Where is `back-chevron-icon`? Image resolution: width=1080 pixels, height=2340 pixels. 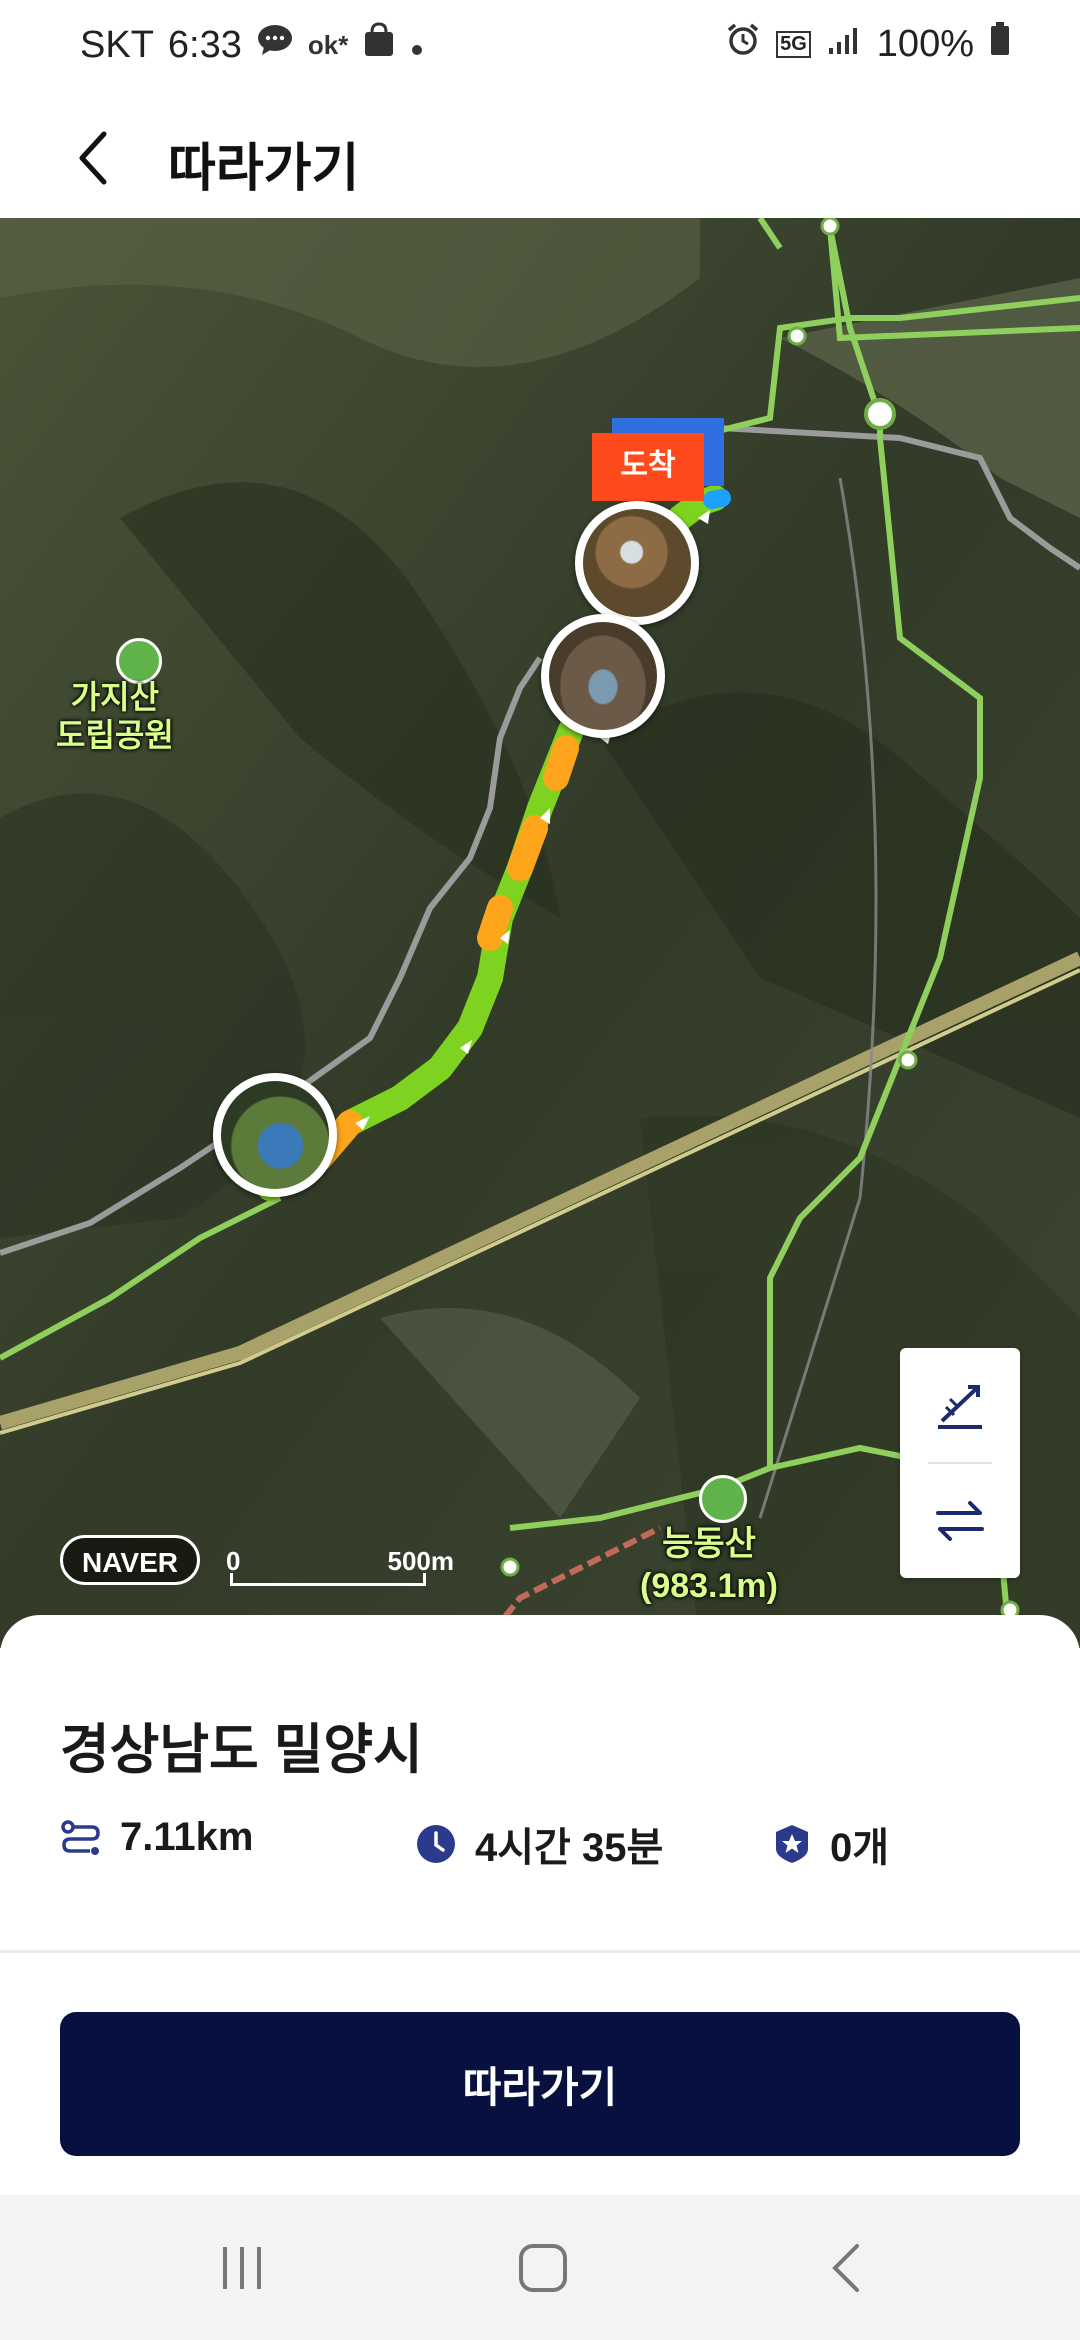 back-chevron-icon is located at coordinates (845, 2268).